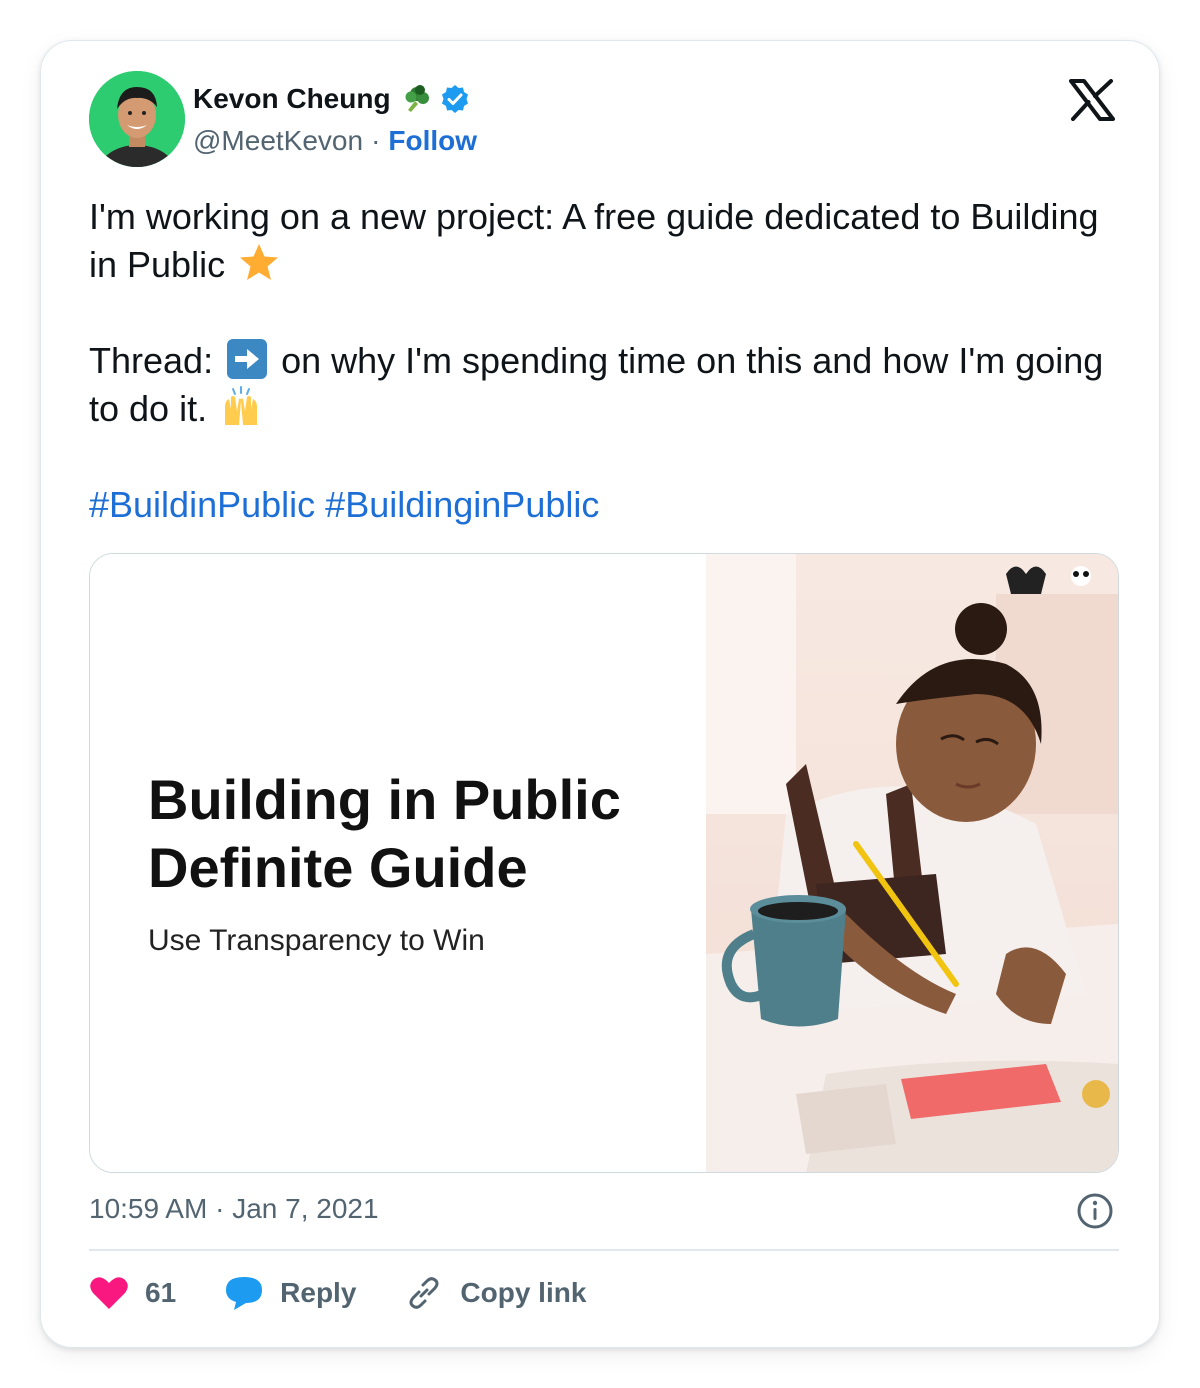 This screenshot has width=1200, height=1388. I want to click on author-name: Kevon Cheung, so click(292, 99).